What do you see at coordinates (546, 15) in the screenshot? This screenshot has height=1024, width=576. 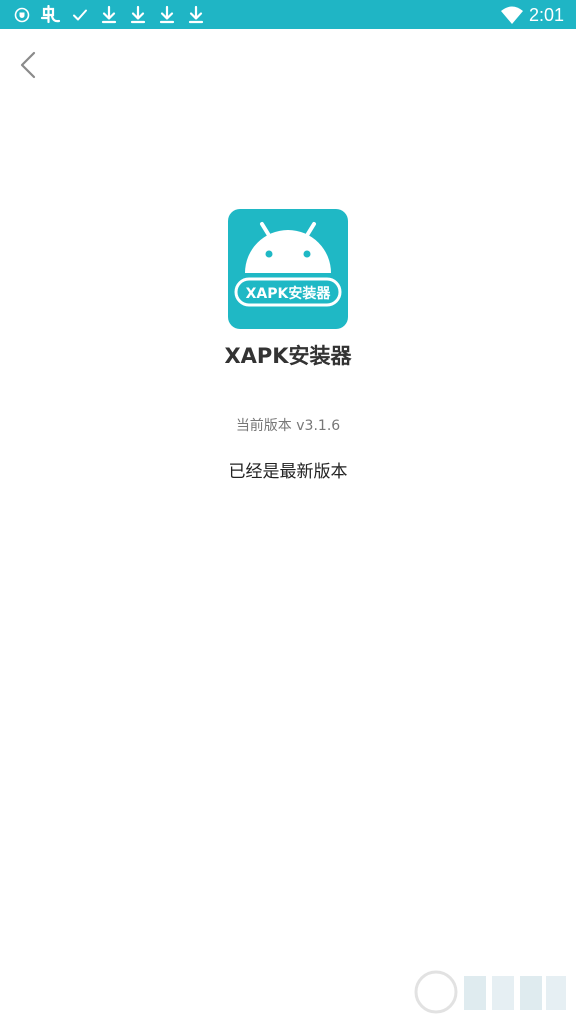 I see `status-time: 2:01` at bounding box center [546, 15].